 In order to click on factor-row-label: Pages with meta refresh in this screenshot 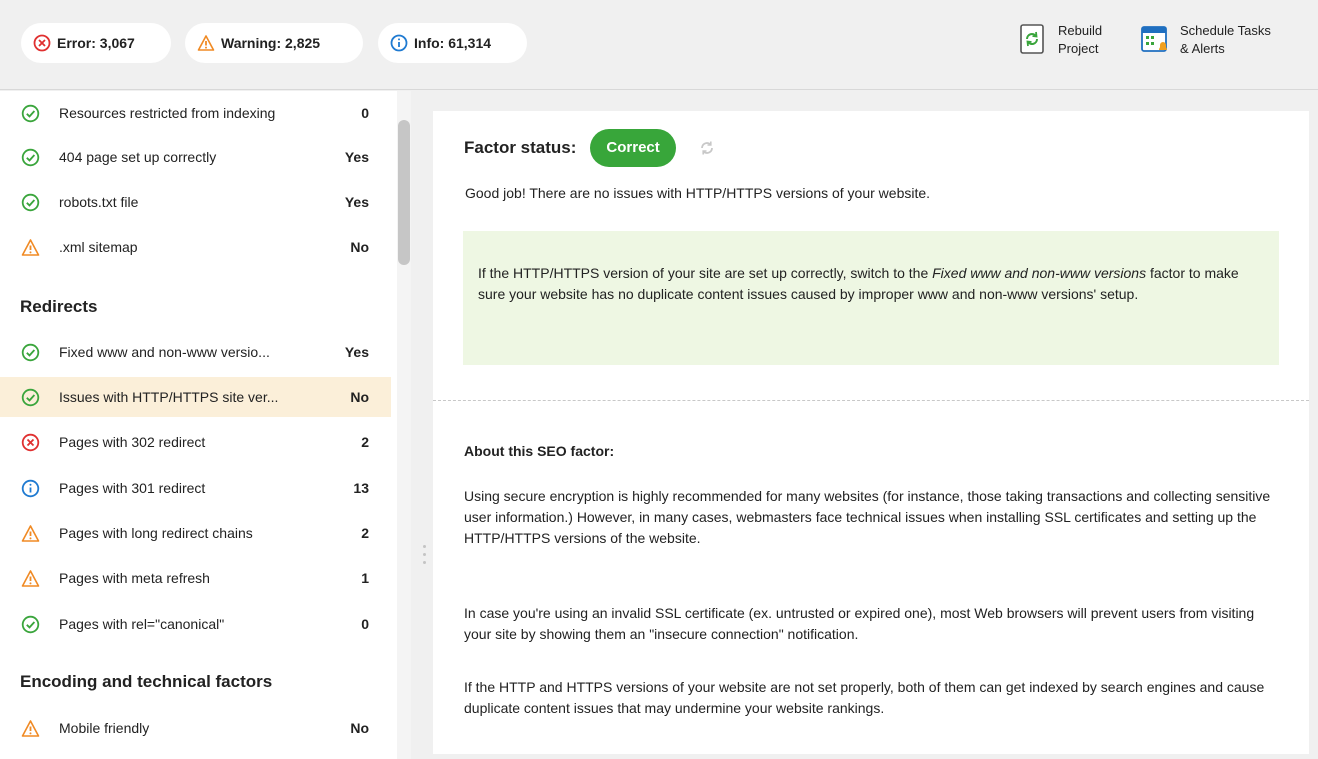, I will do `click(134, 578)`.